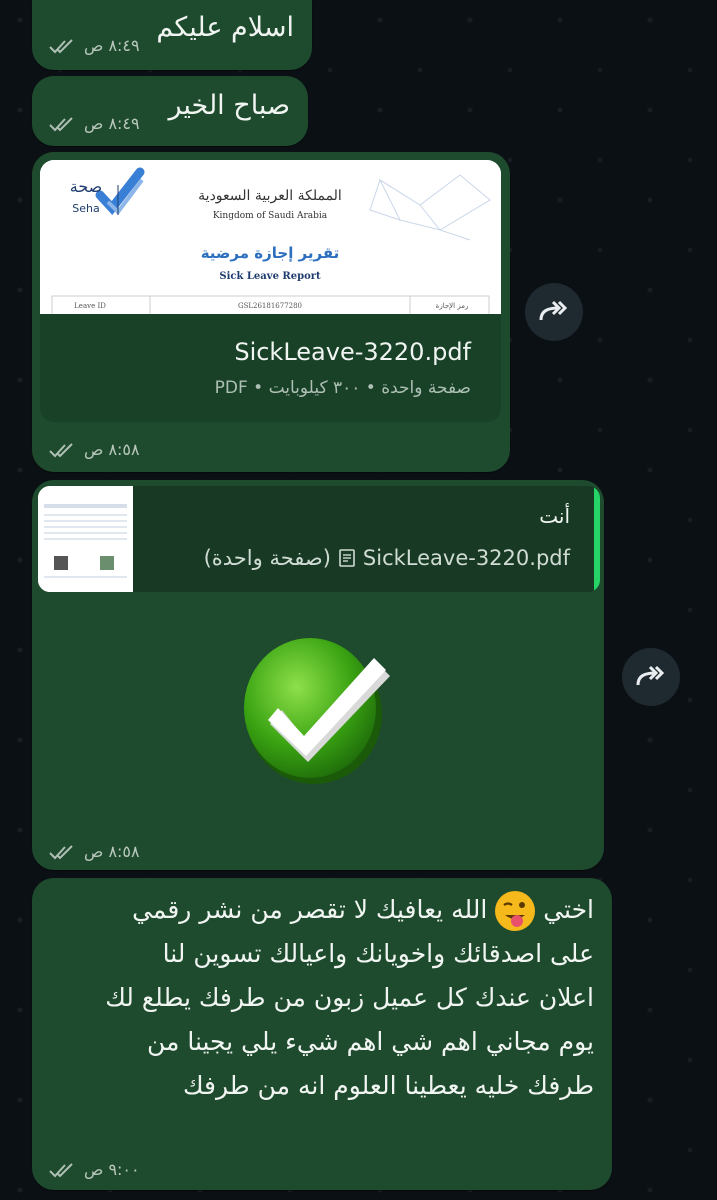 The image size is (717, 1200). I want to click on seha-brand-ar: صحة, so click(86, 186).